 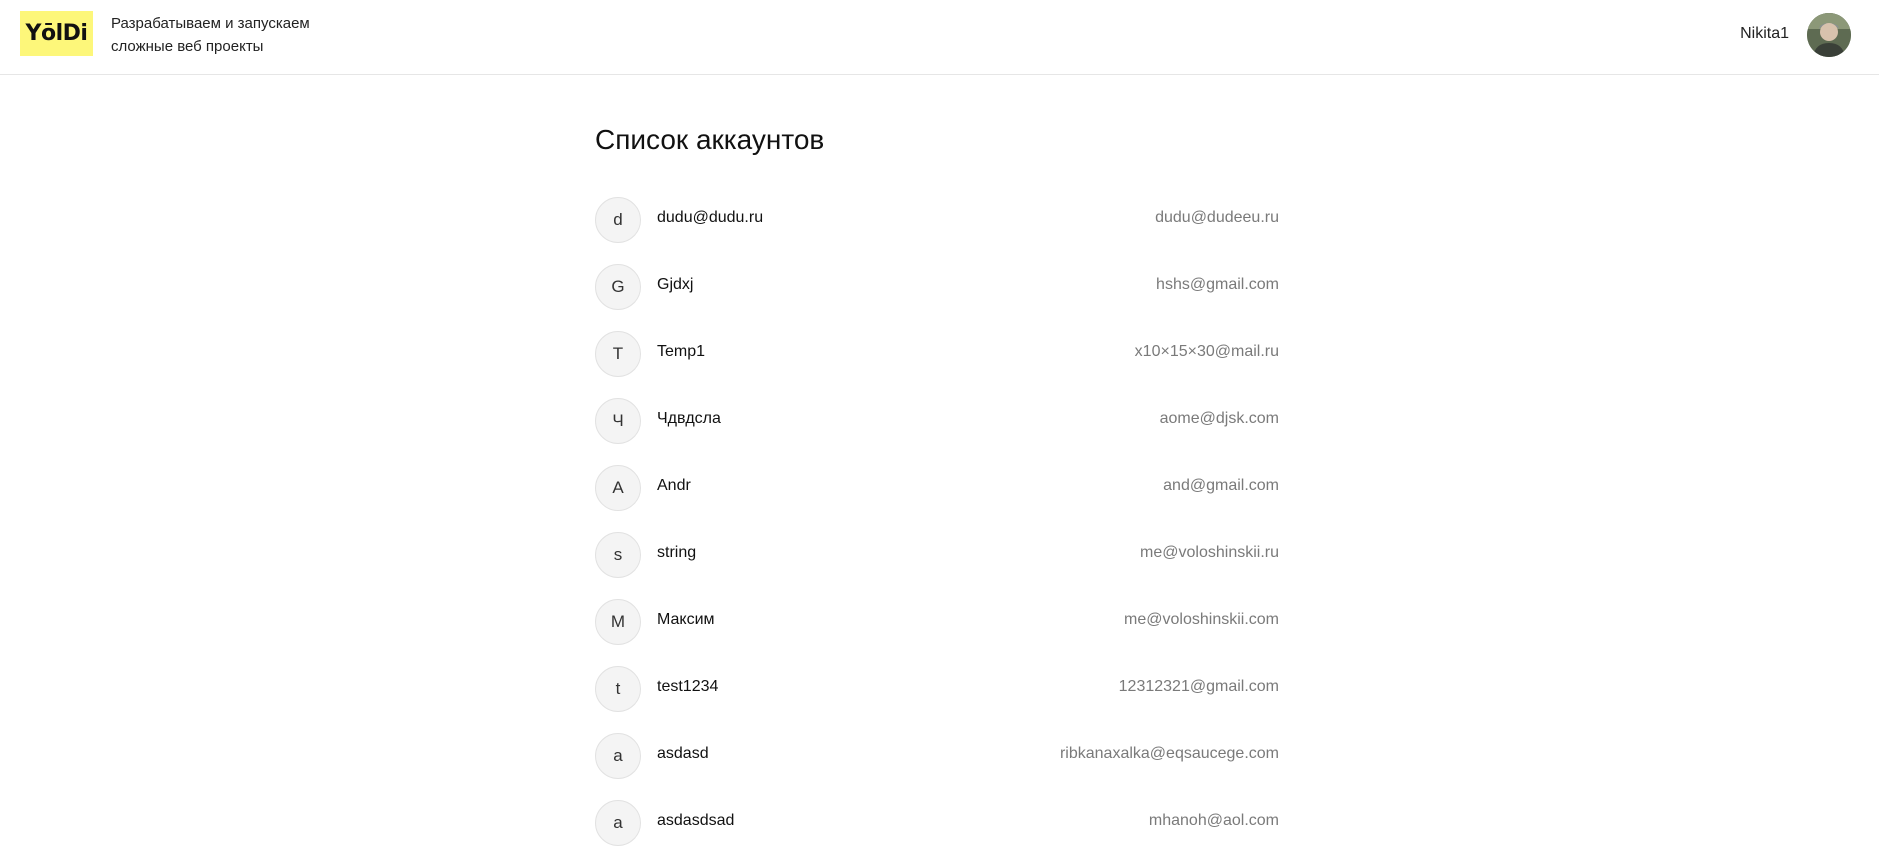 I want to click on account-email: x10×15×30@mail.ru, so click(x=1206, y=351).